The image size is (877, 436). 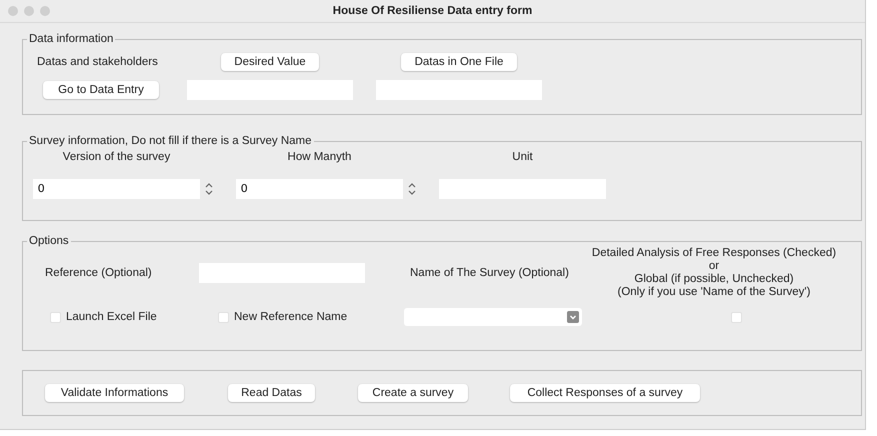 I want to click on group-title: Options, so click(x=49, y=241).